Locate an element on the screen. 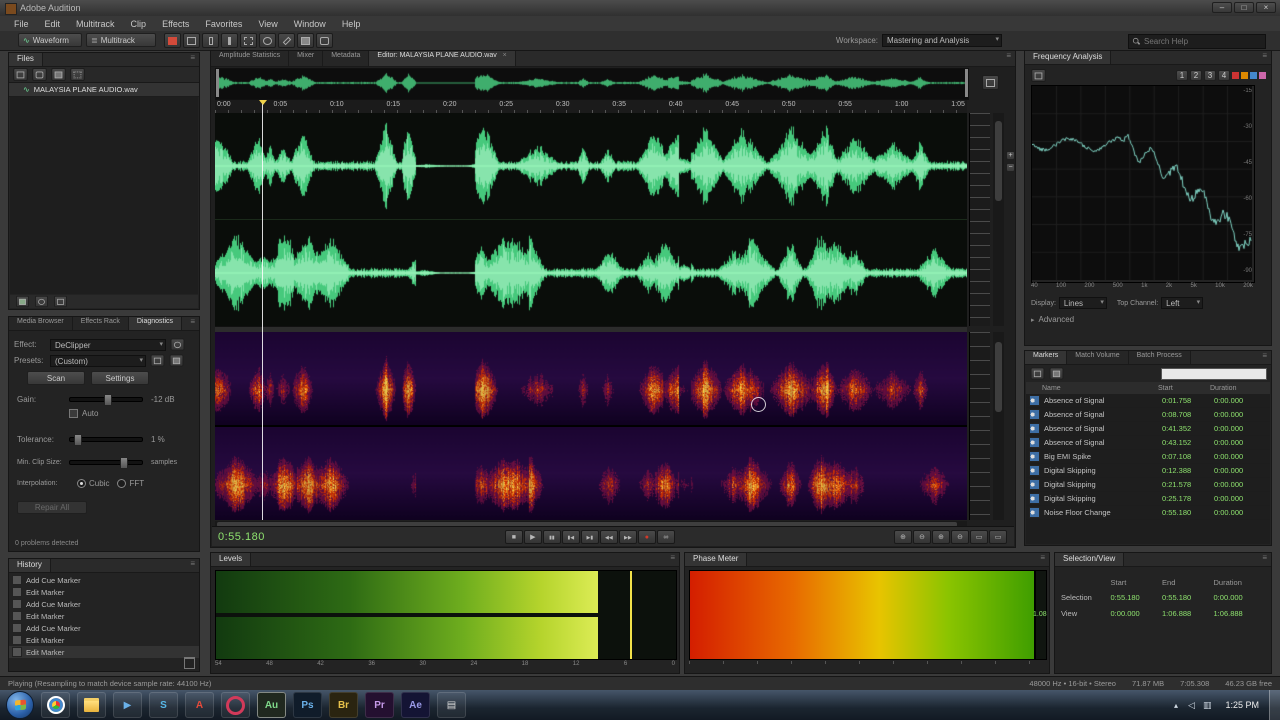  overview-left-handle is located at coordinates (217, 83).